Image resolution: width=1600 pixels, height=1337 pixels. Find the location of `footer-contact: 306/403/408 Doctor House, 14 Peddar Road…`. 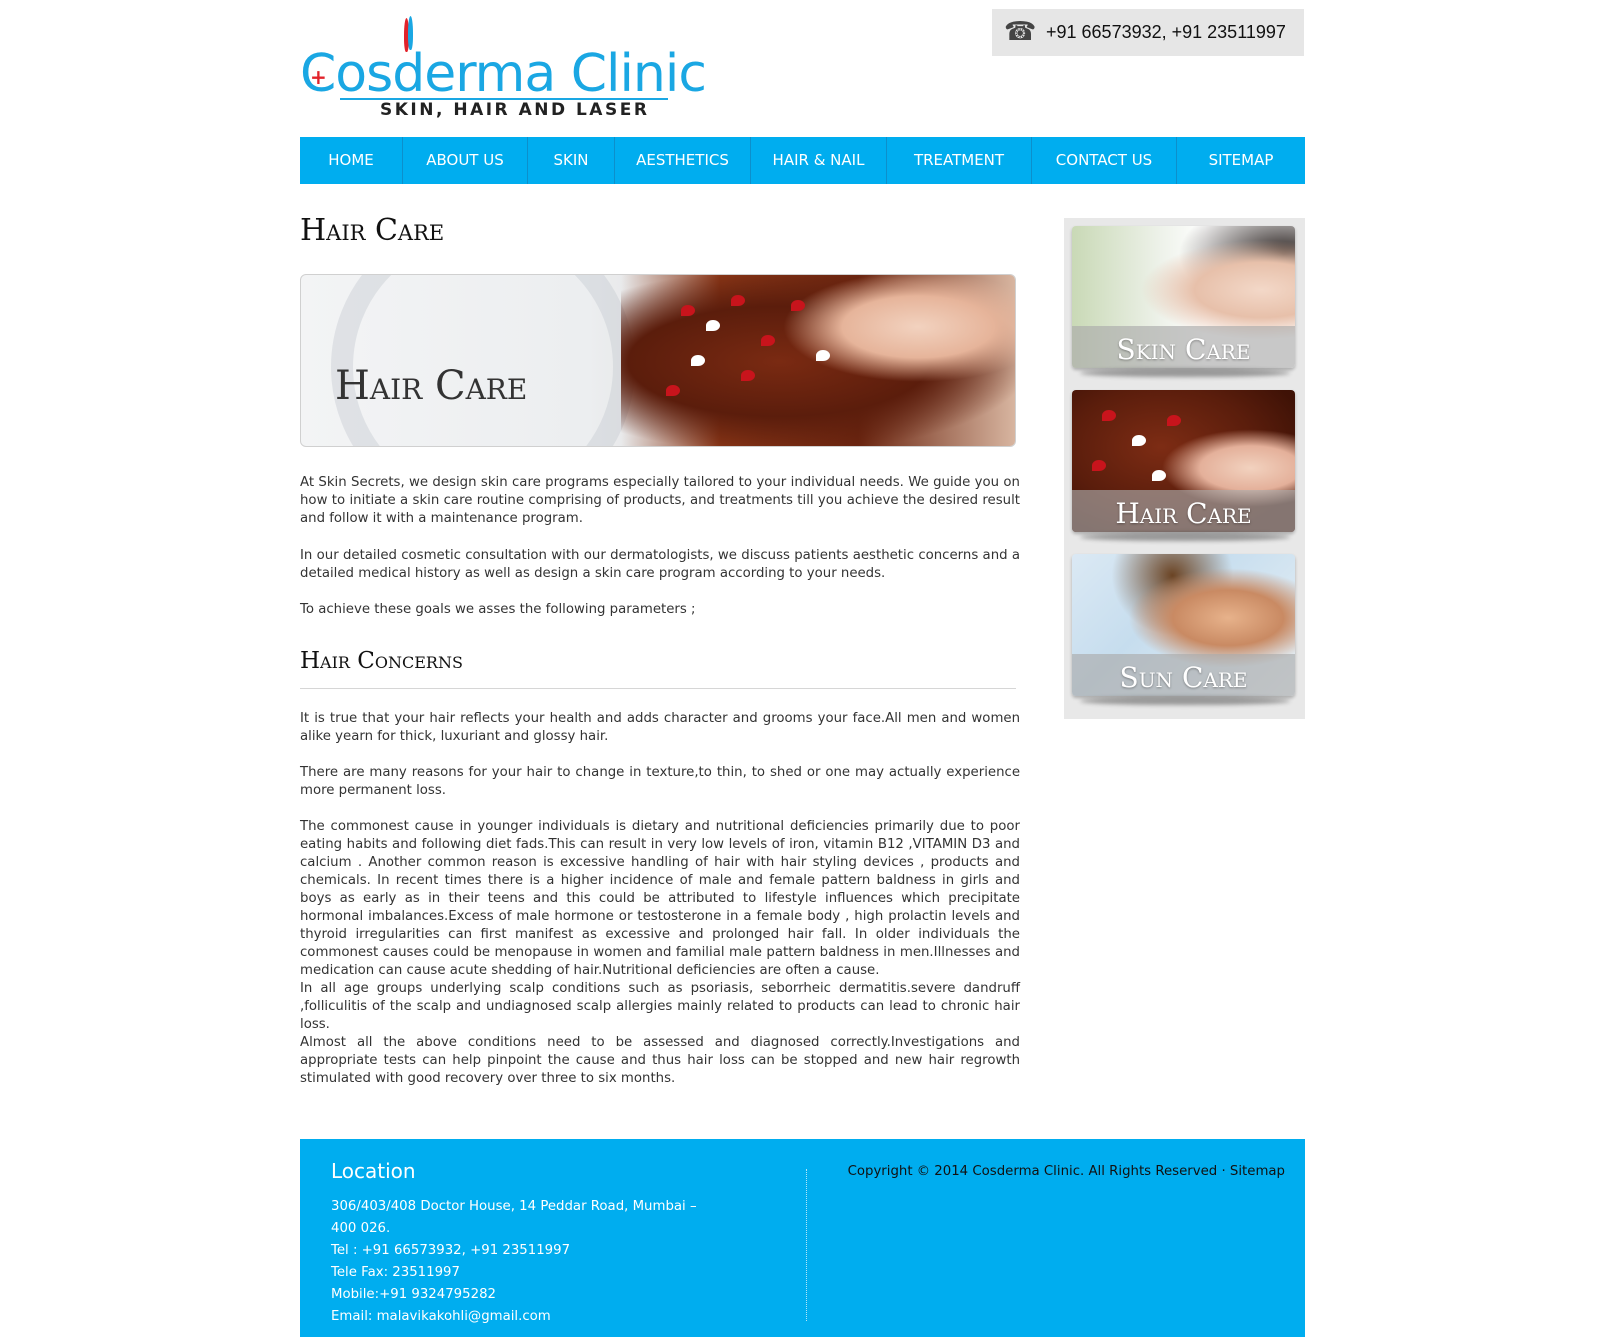

footer-contact: 306/403/408 Doctor House, 14 Peddar Road… is located at coordinates (521, 1262).